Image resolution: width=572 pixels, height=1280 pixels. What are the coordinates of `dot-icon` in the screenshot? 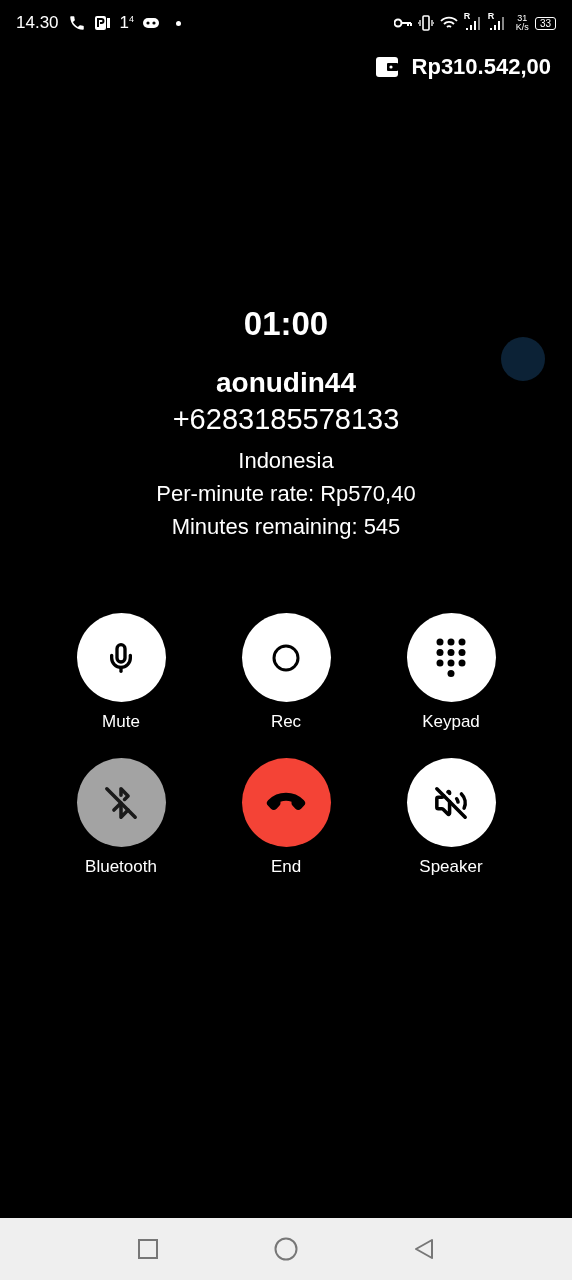 It's located at (179, 23).